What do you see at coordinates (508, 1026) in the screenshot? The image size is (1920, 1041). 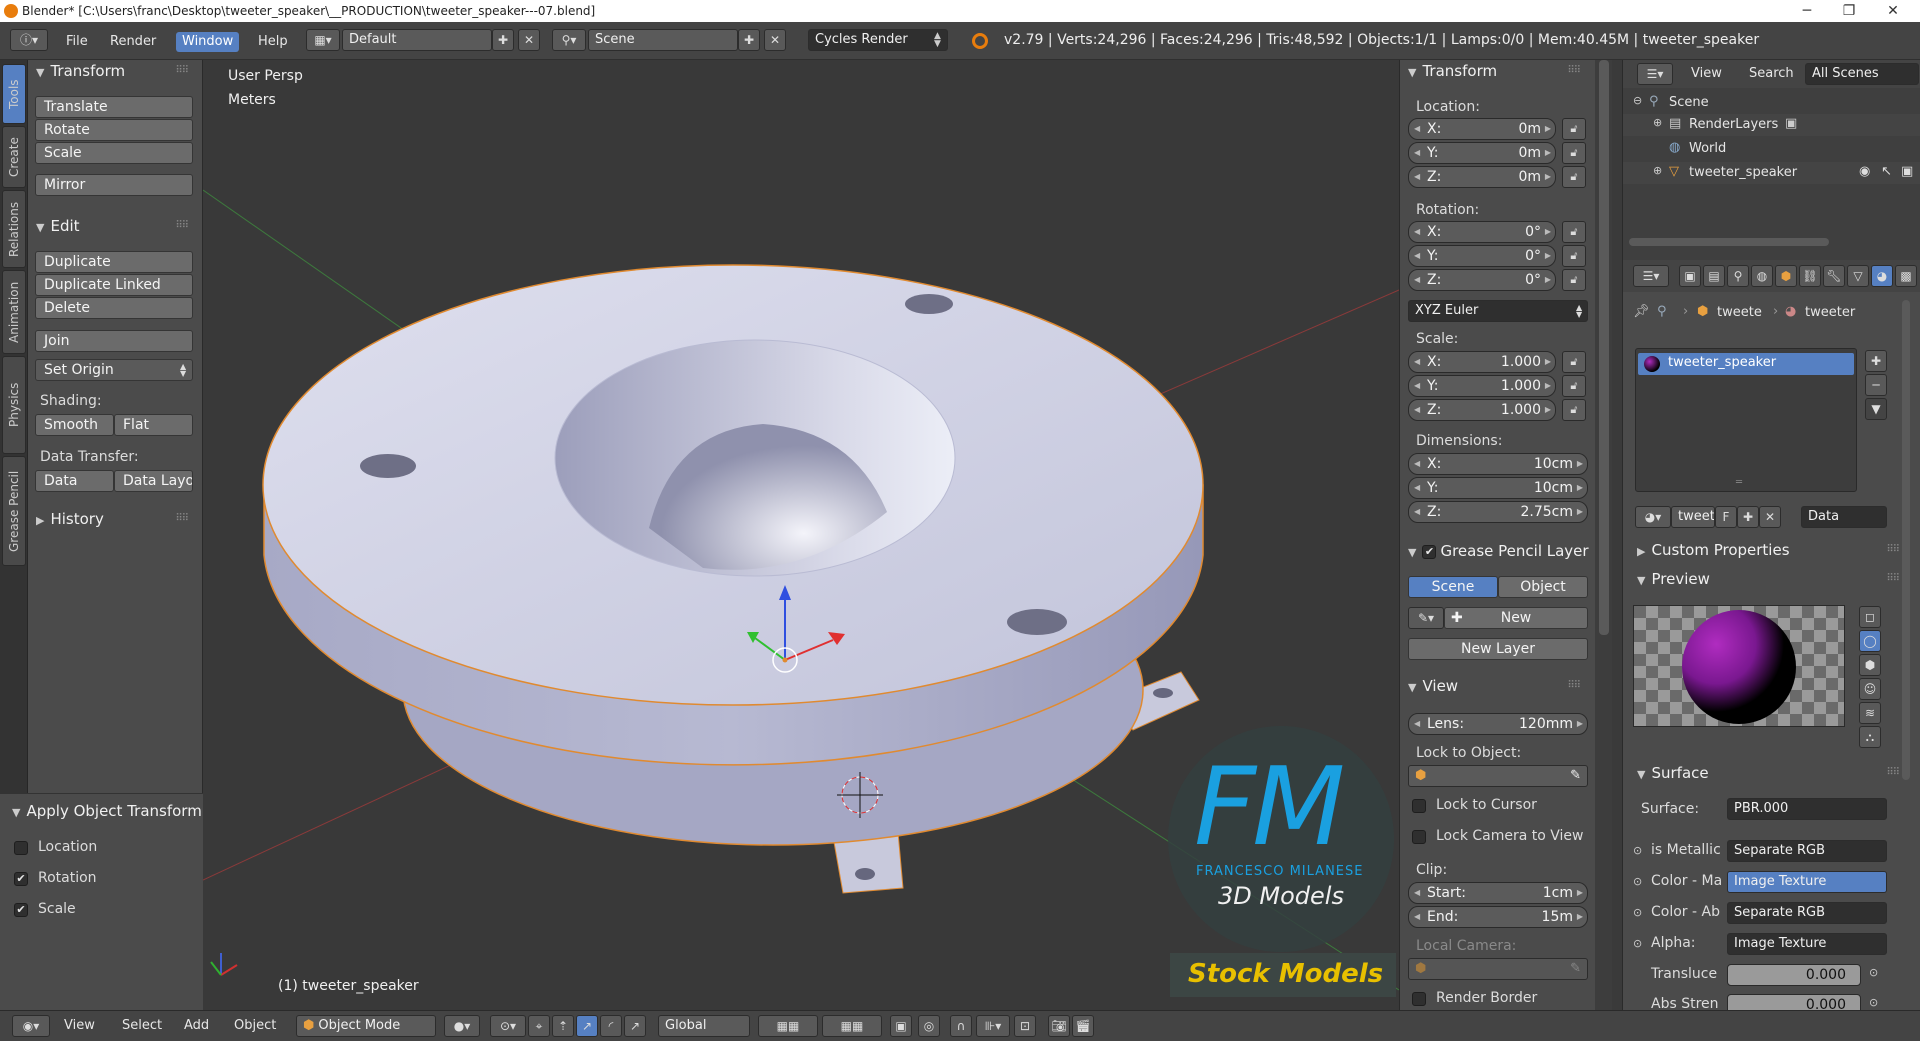 I see `pivot-point-icon: ⊙▾` at bounding box center [508, 1026].